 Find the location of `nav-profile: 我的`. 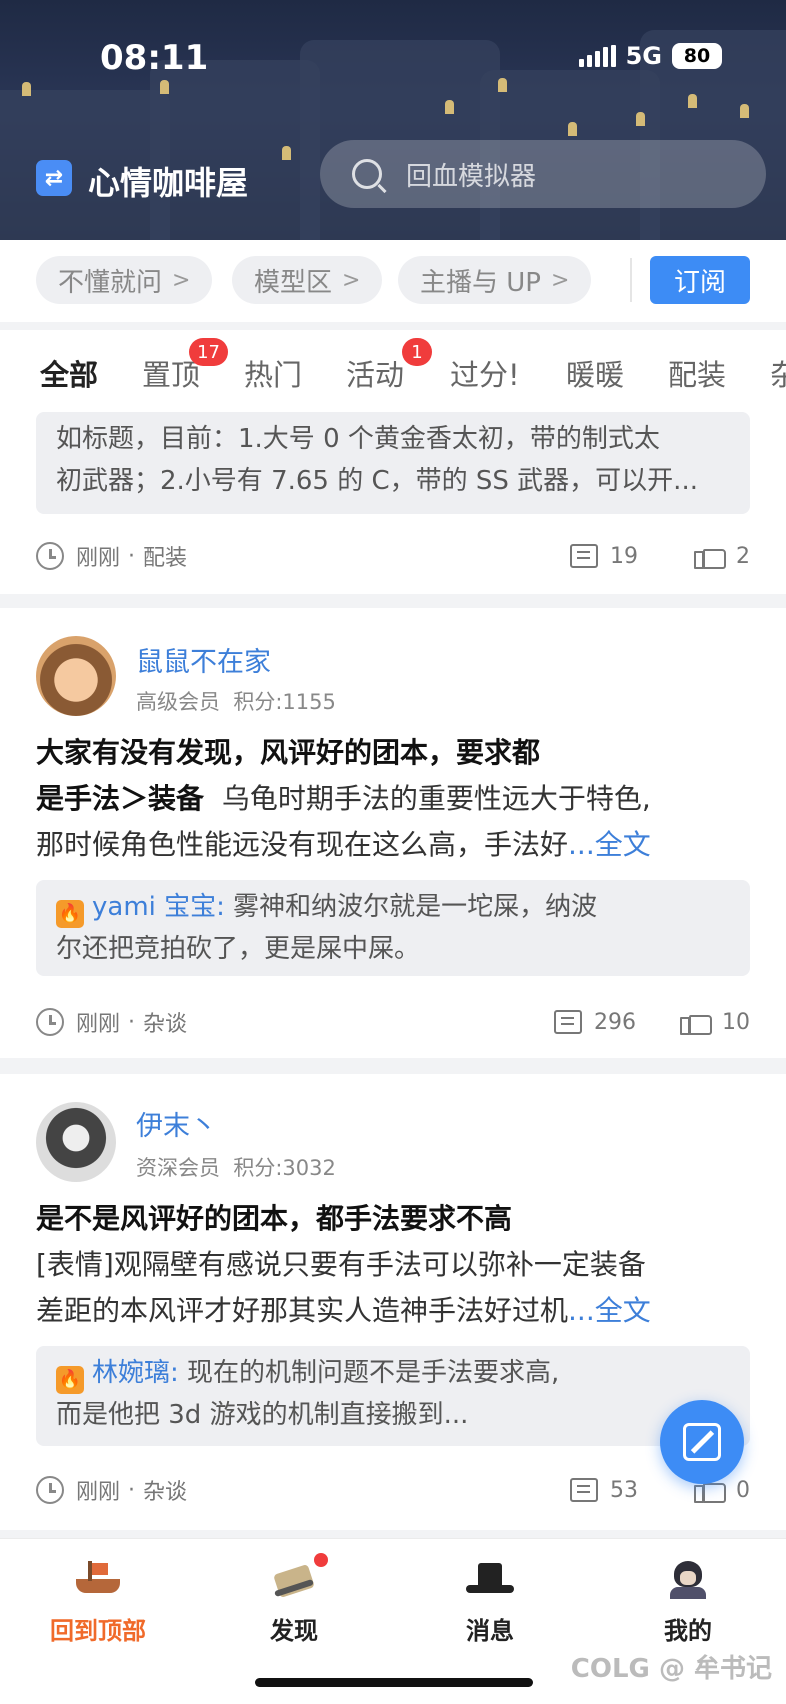

nav-profile: 我的 is located at coordinates (688, 1601).